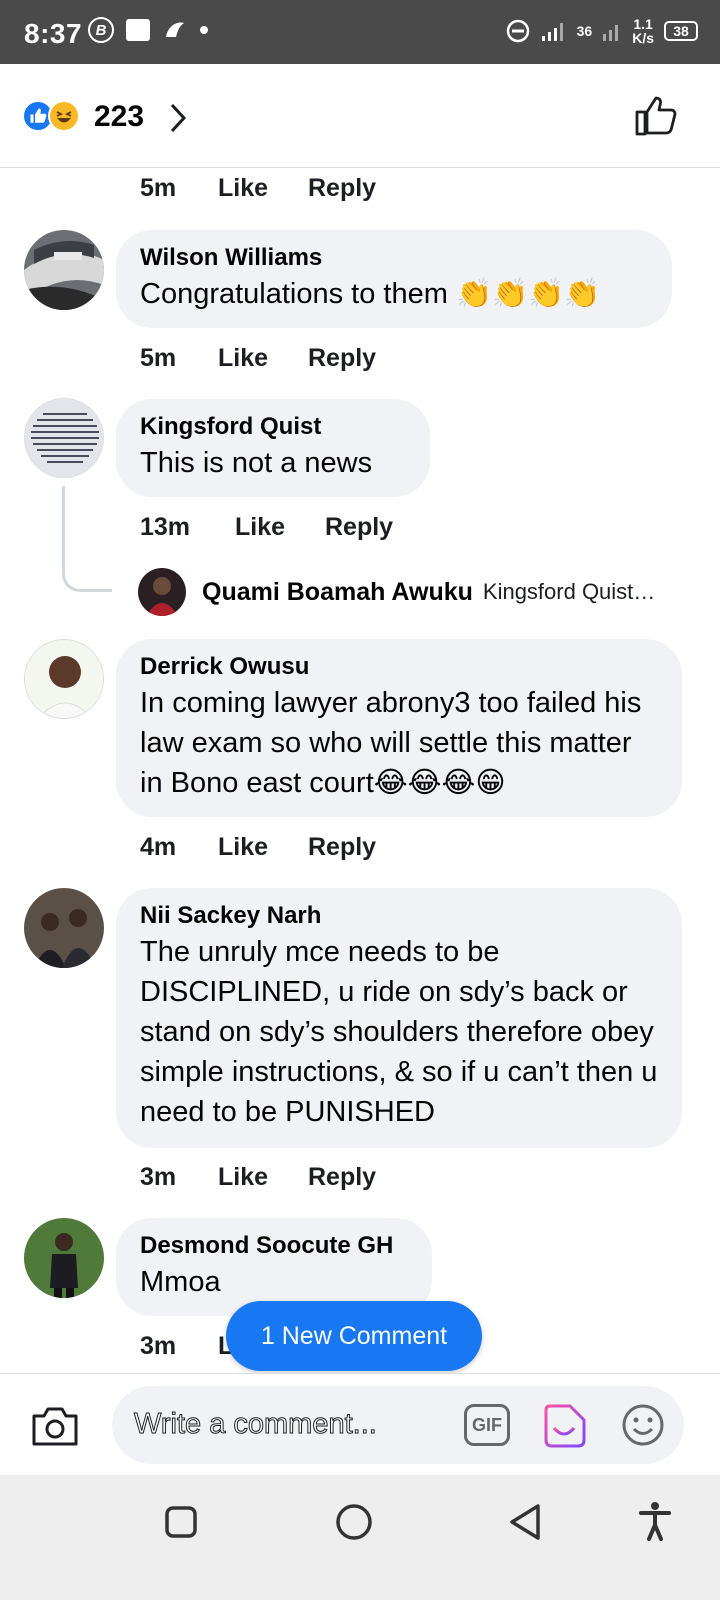  What do you see at coordinates (87, 539) in the screenshot?
I see `thread-connector` at bounding box center [87, 539].